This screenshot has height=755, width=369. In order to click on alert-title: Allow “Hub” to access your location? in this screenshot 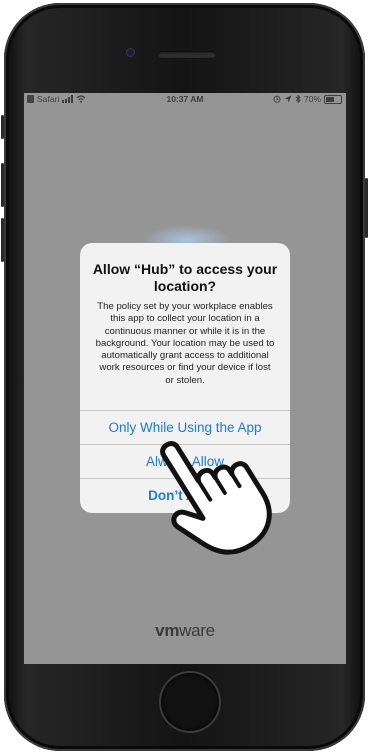, I will do `click(185, 277)`.